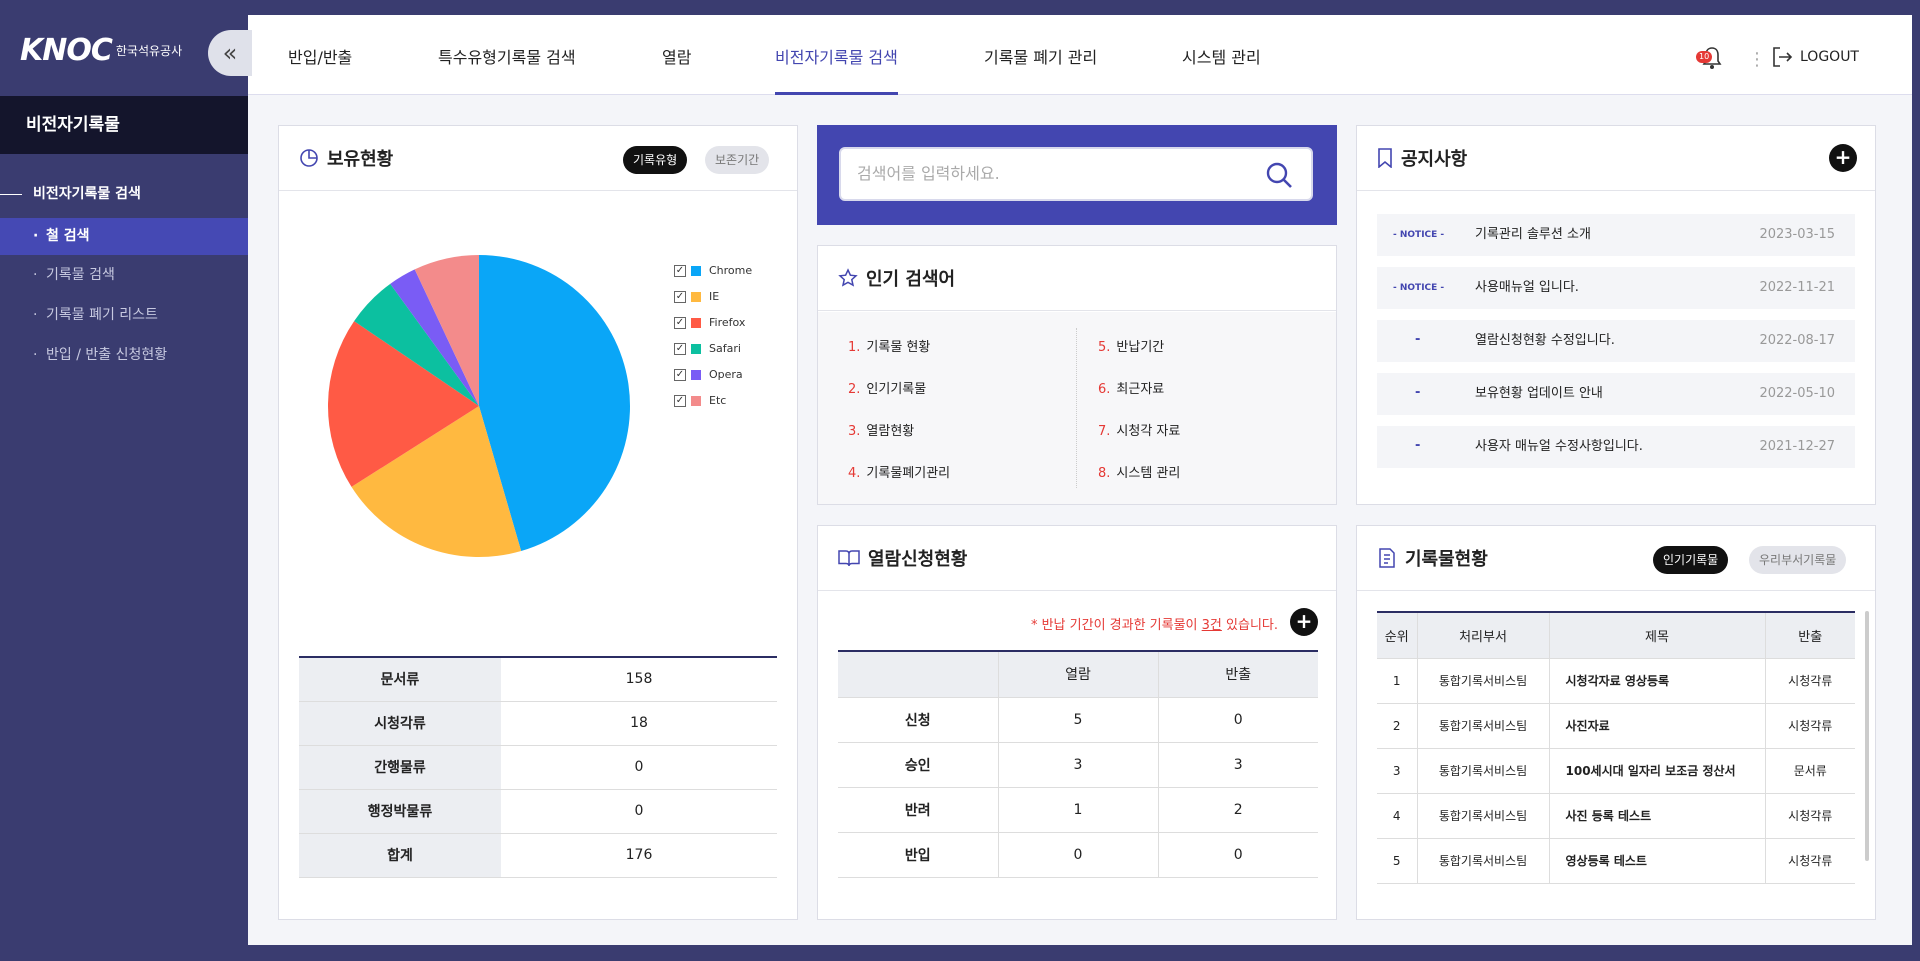 Image resolution: width=1920 pixels, height=961 pixels. What do you see at coordinates (1656, 726) in the screenshot?
I see `title-cell: 사진자료` at bounding box center [1656, 726].